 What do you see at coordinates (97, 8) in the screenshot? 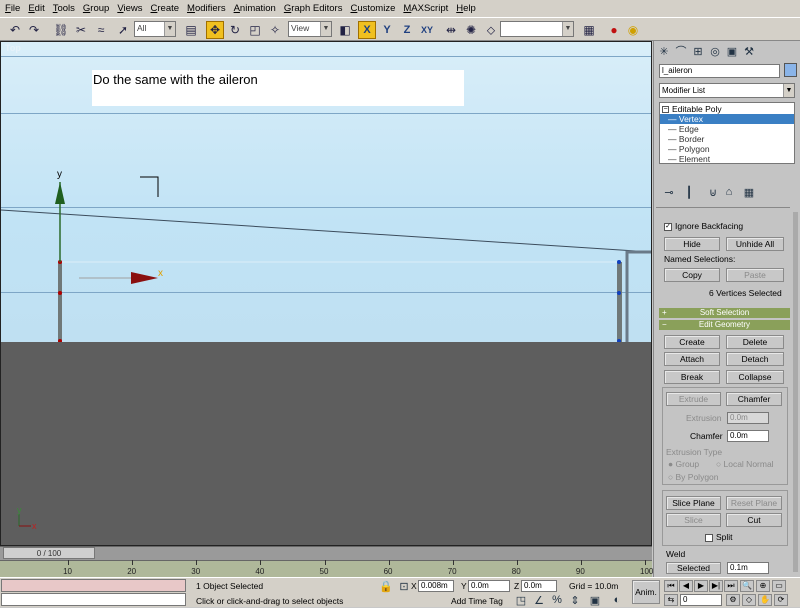
I see `menu-group: Group` at bounding box center [97, 8].